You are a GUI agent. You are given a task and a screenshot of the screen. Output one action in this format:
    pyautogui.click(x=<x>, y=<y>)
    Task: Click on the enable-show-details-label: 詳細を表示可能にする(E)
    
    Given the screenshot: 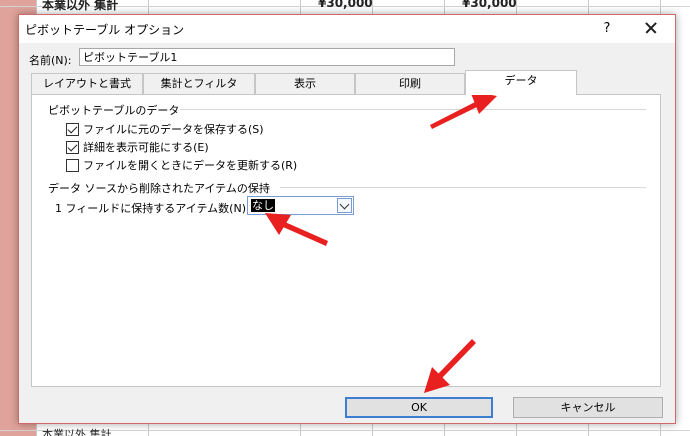 What is the action you would take?
    pyautogui.click(x=146, y=147)
    